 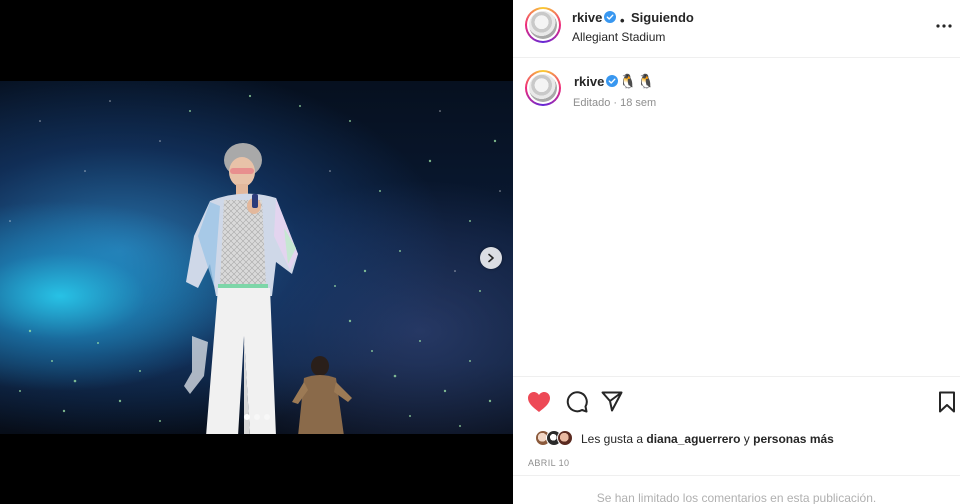 I want to click on carousel-next-button, so click(x=491, y=258).